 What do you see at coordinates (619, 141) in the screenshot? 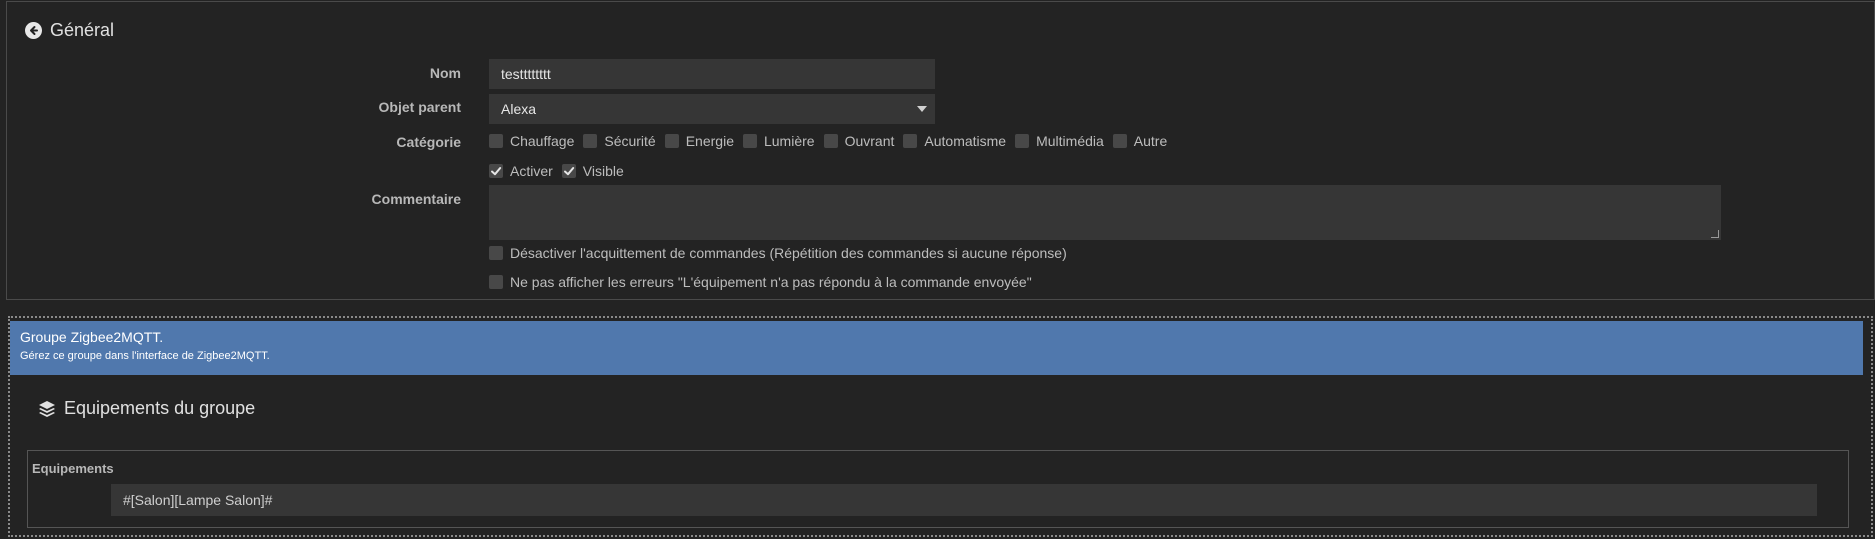
I see `categorie-securite: Sécurité` at bounding box center [619, 141].